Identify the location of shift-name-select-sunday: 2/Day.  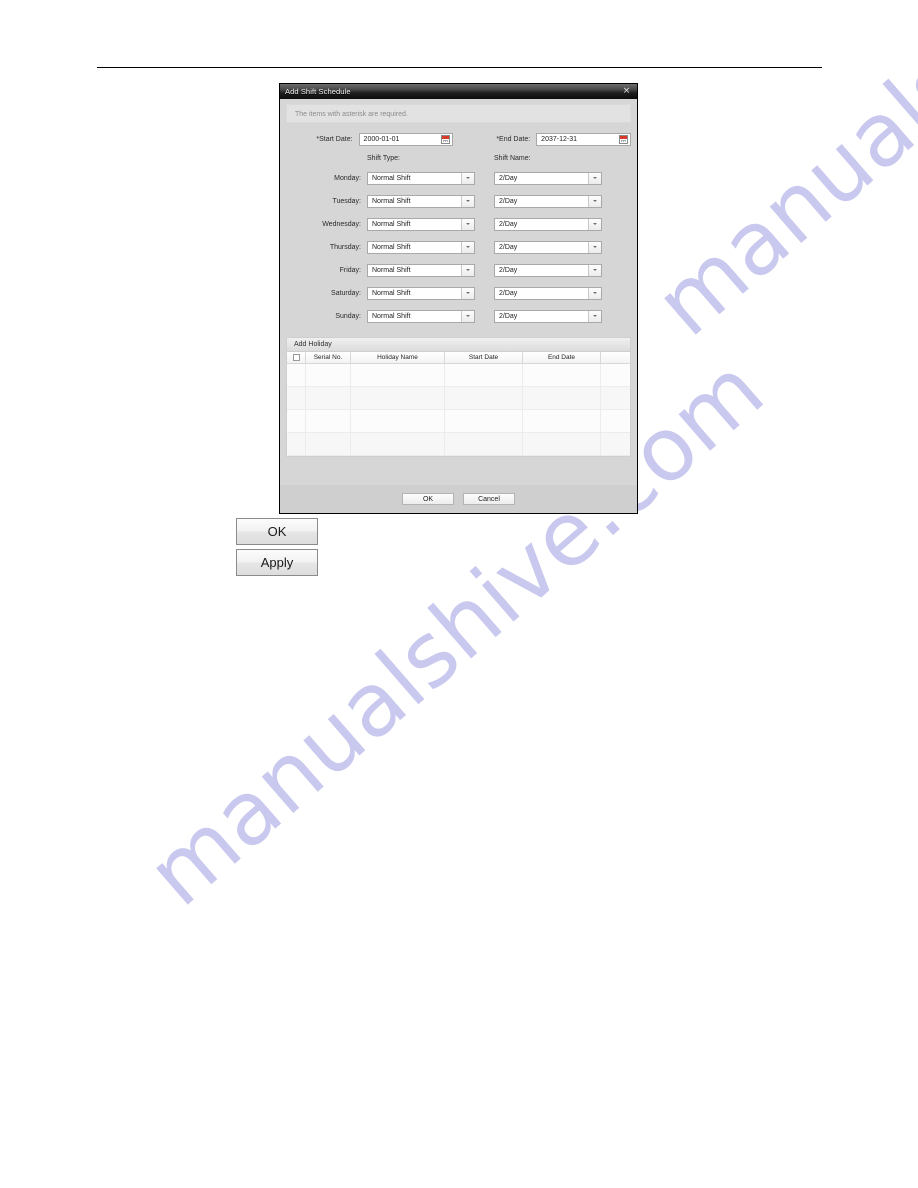
(548, 316).